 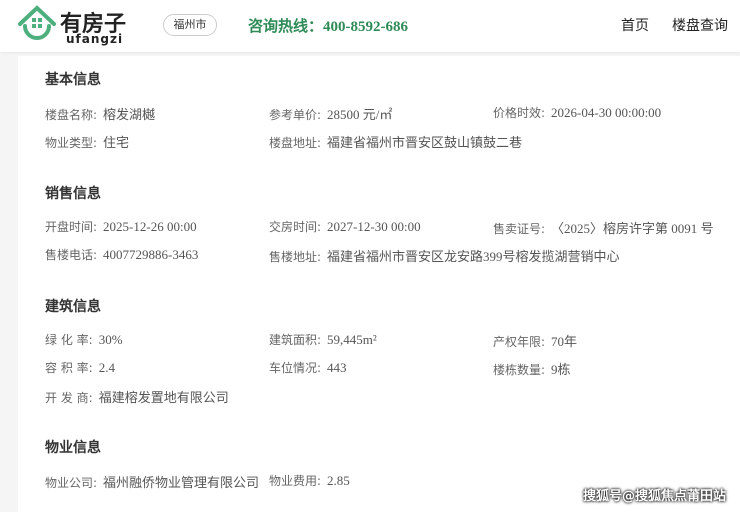 I want to click on field-value: 28500 元/㎡, so click(x=360, y=114).